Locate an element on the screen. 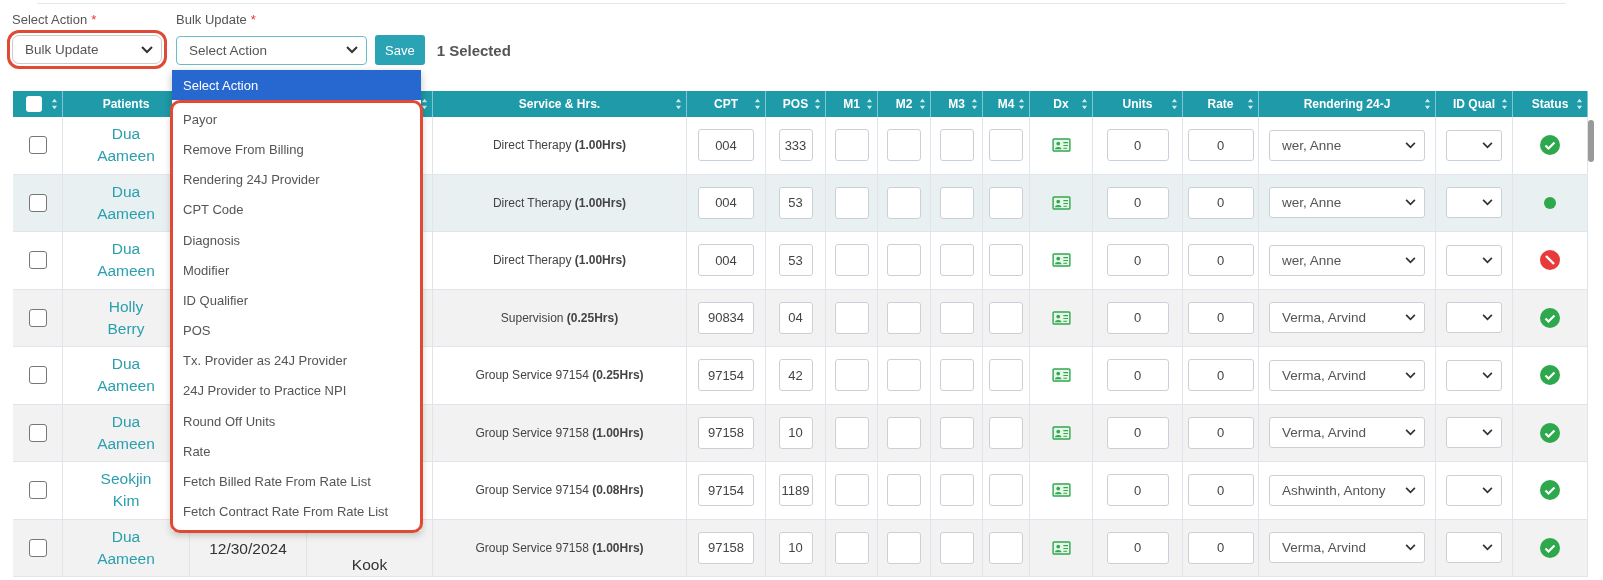  rendering-provider-dropdown: Ashwinth, Antony is located at coordinates (1347, 490).